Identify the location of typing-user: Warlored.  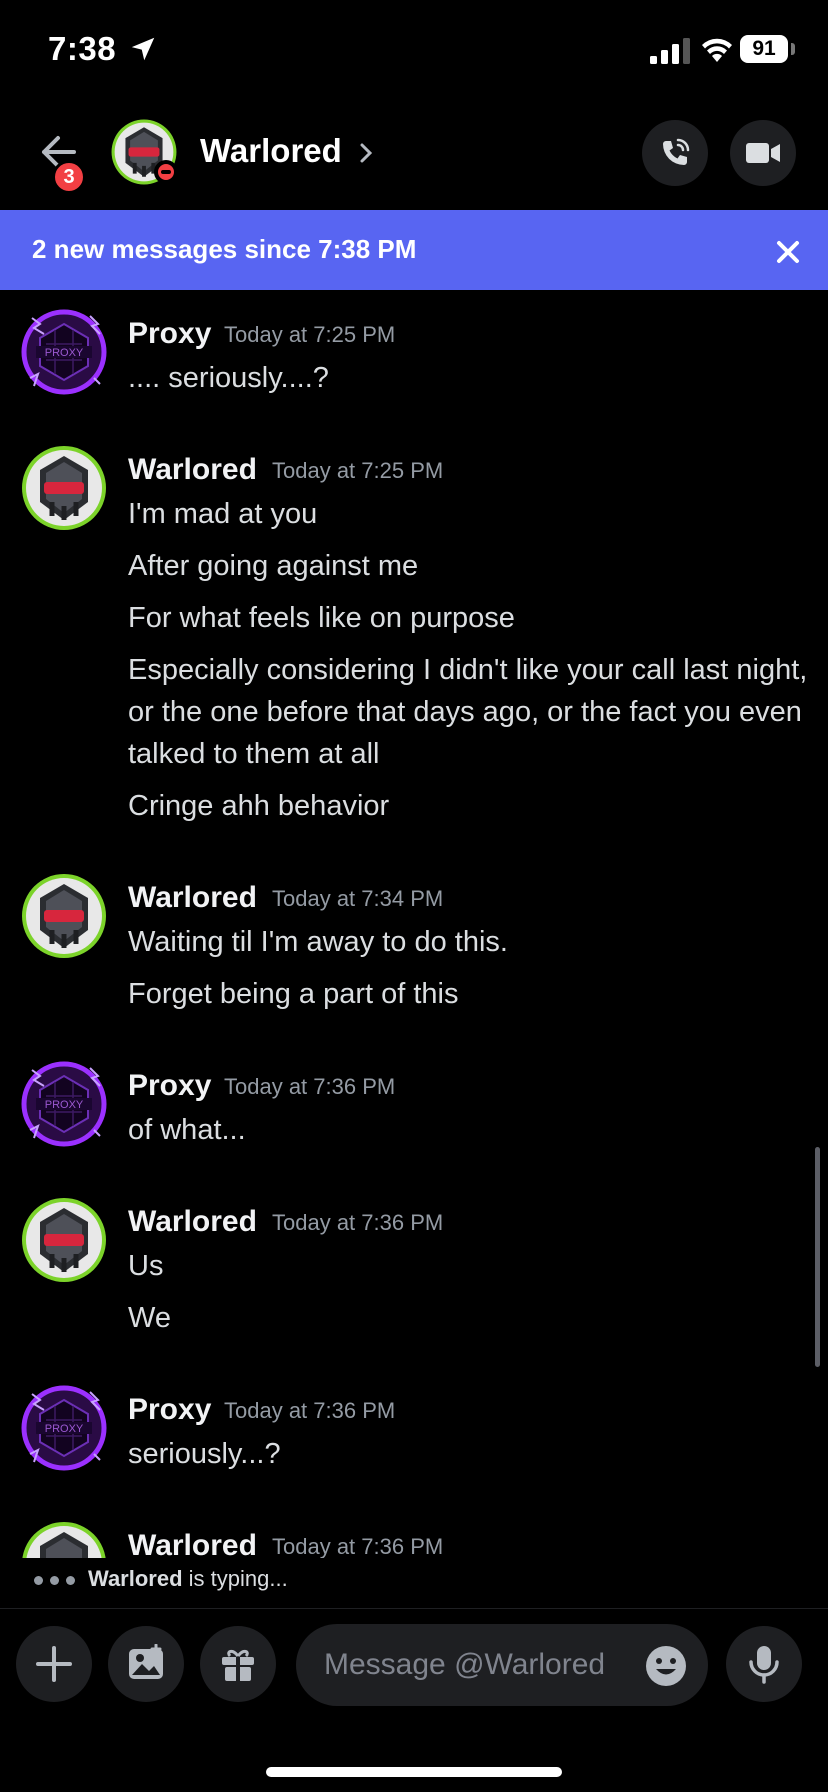
(135, 1578).